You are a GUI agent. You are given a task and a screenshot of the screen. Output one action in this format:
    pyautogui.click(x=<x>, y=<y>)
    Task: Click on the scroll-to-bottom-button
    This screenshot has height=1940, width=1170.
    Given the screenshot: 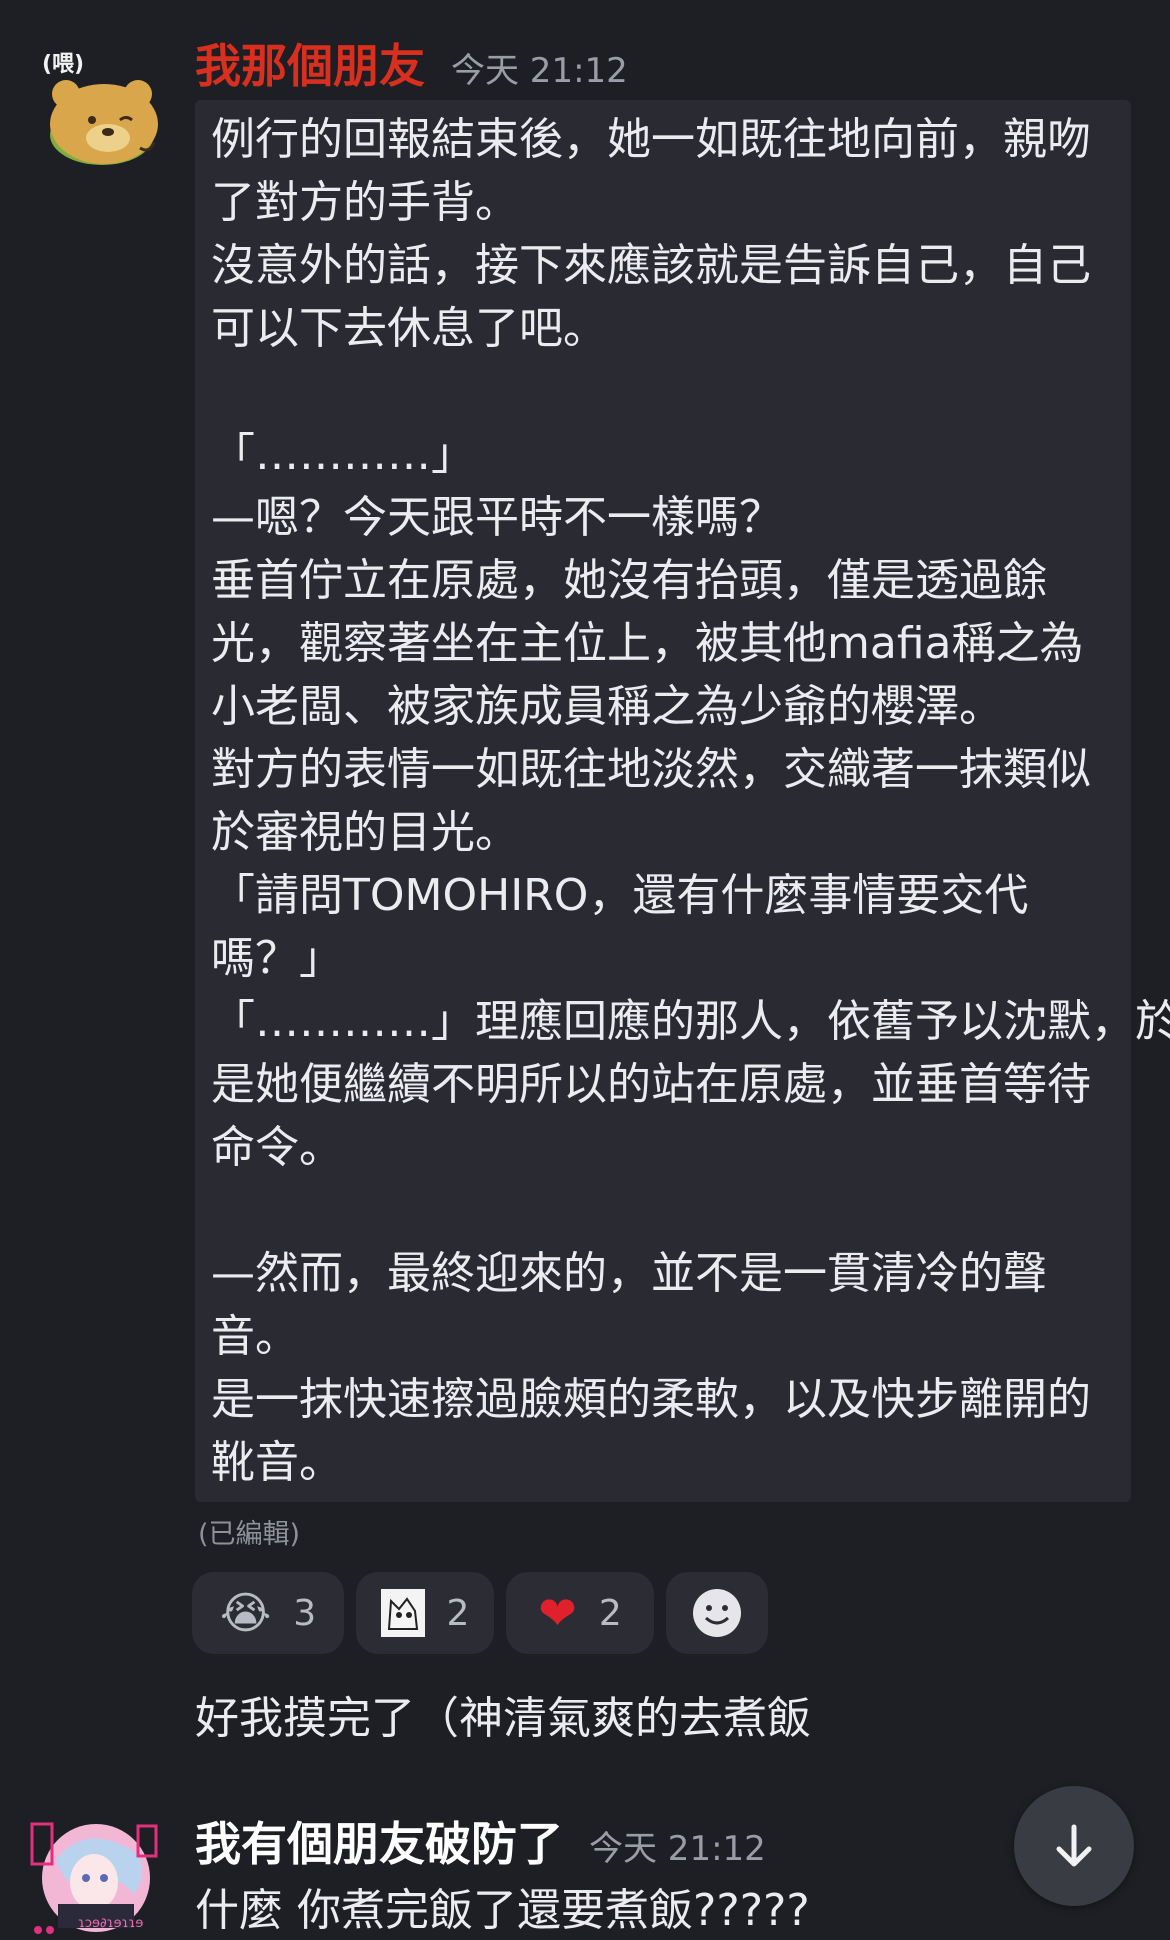 What is the action you would take?
    pyautogui.click(x=1074, y=1846)
    